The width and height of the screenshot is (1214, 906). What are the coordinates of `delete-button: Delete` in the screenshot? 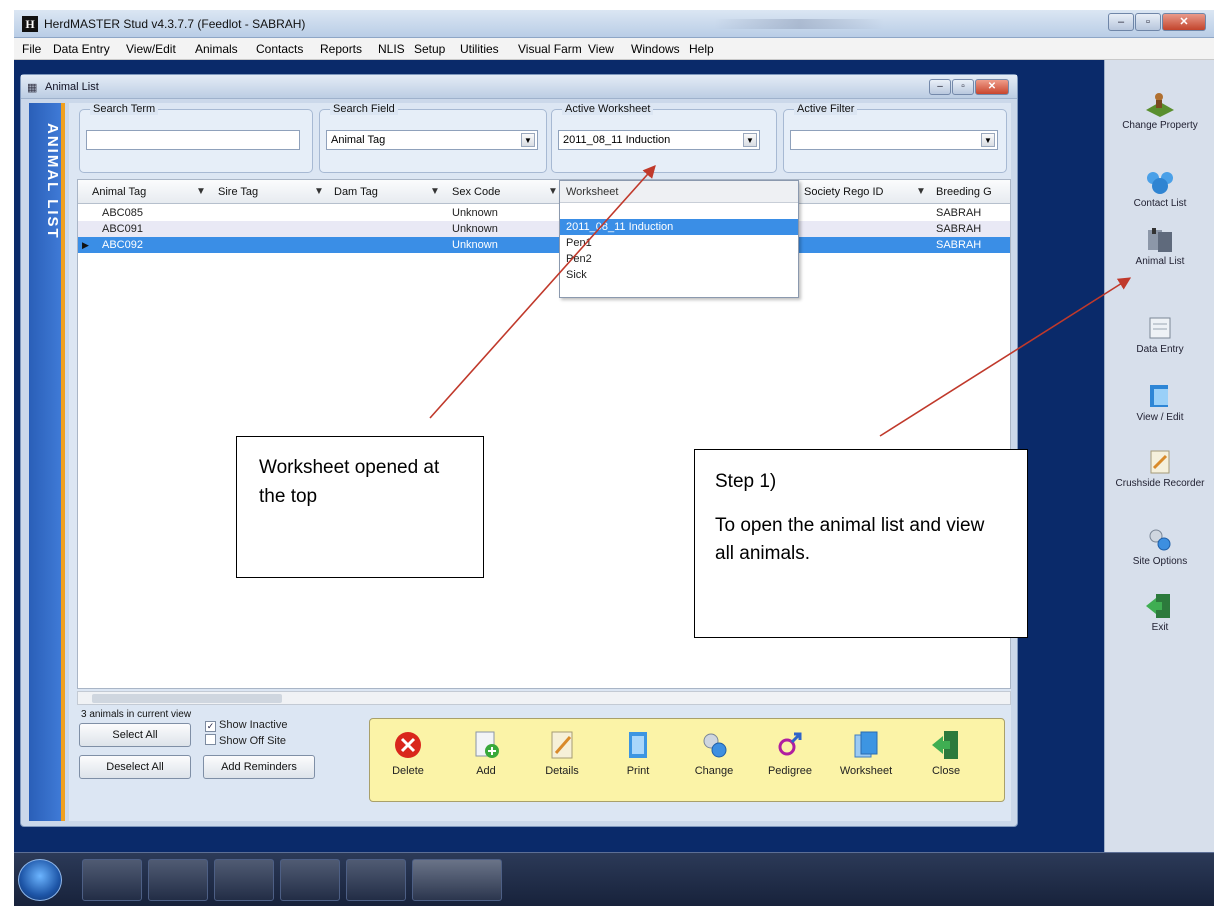 It's located at (408, 753).